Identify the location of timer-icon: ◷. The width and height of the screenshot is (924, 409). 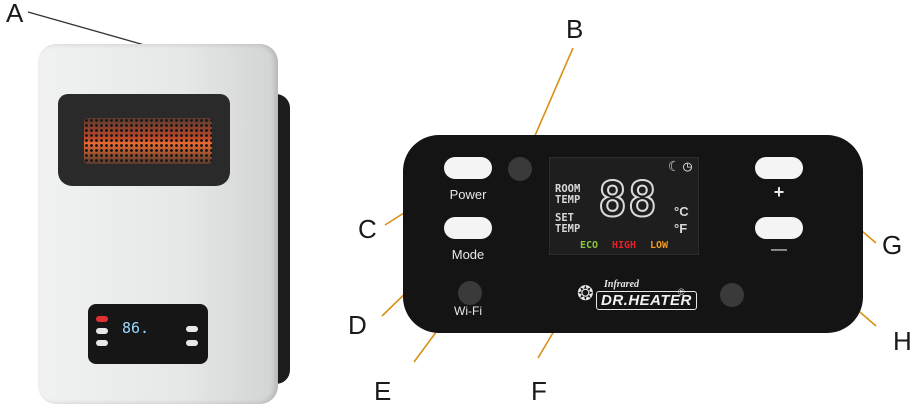
(688, 166).